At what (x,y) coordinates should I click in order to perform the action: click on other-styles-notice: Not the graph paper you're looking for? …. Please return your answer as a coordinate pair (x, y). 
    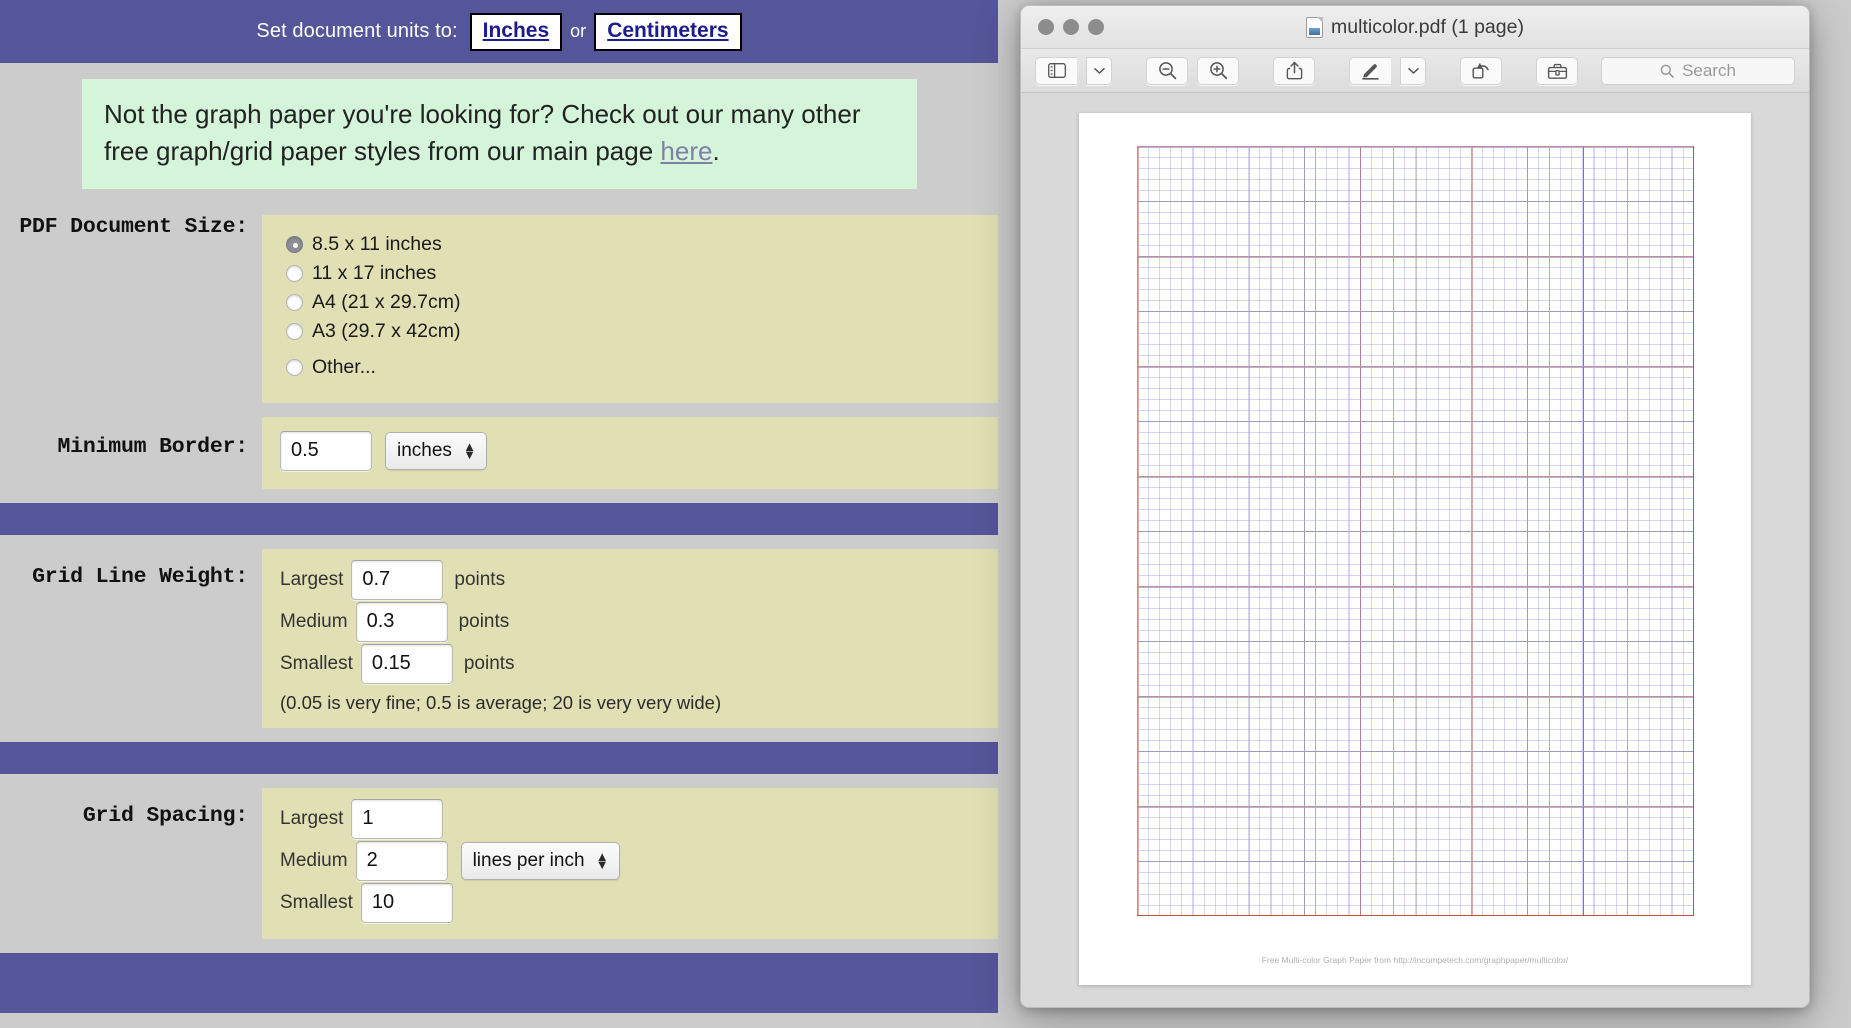
    Looking at the image, I should click on (499, 134).